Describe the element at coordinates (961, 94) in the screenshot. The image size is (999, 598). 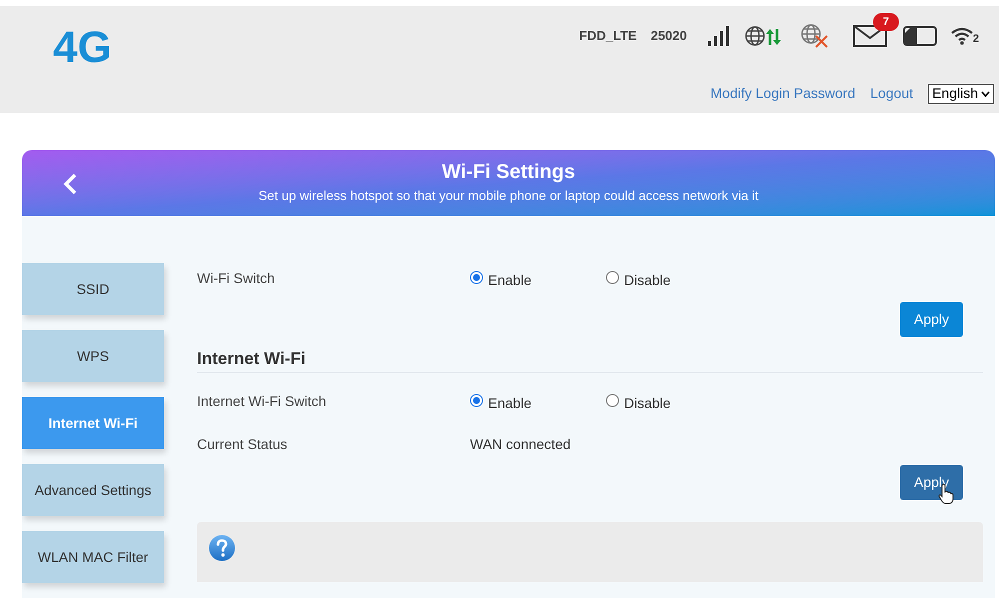
I see `language-select: English` at that location.